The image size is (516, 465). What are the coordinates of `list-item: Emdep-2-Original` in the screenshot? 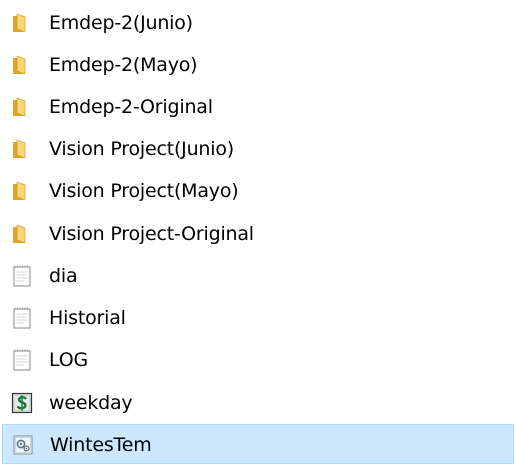 It's located at (258, 107).